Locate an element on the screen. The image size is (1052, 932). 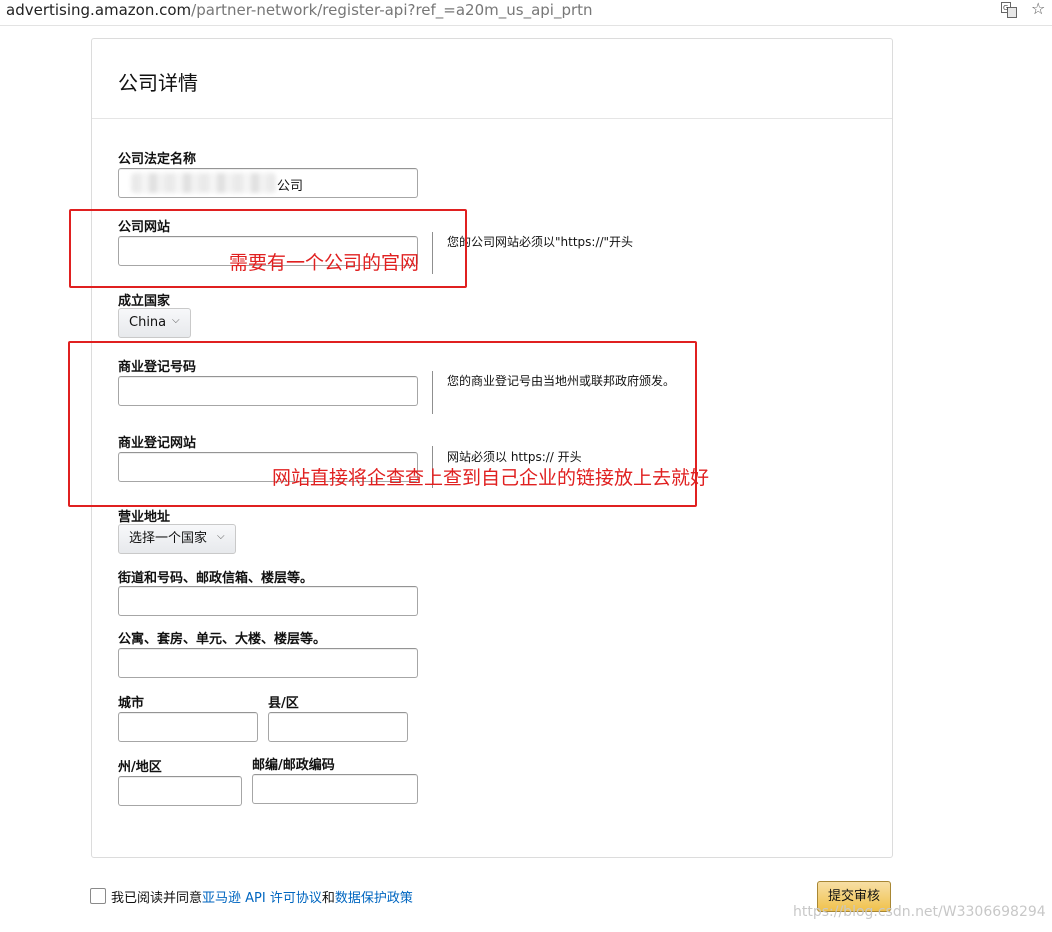
street-label: 街道和号码、邮政信箱、楼层等。 is located at coordinates (216, 578).